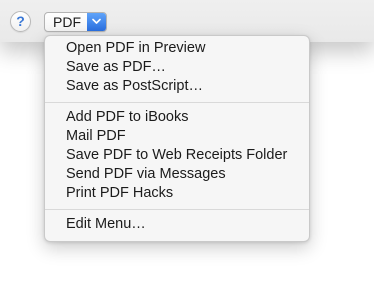  I want to click on menu-item-mail-pdf: Mail PDF, so click(177, 136).